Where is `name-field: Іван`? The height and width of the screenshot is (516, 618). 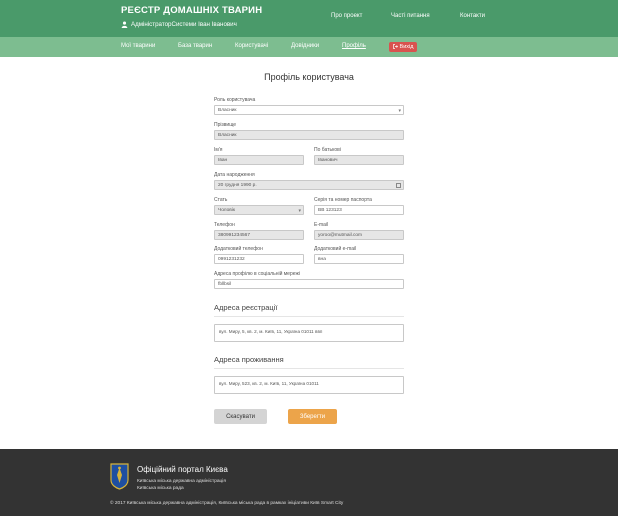 name-field: Іван is located at coordinates (259, 160).